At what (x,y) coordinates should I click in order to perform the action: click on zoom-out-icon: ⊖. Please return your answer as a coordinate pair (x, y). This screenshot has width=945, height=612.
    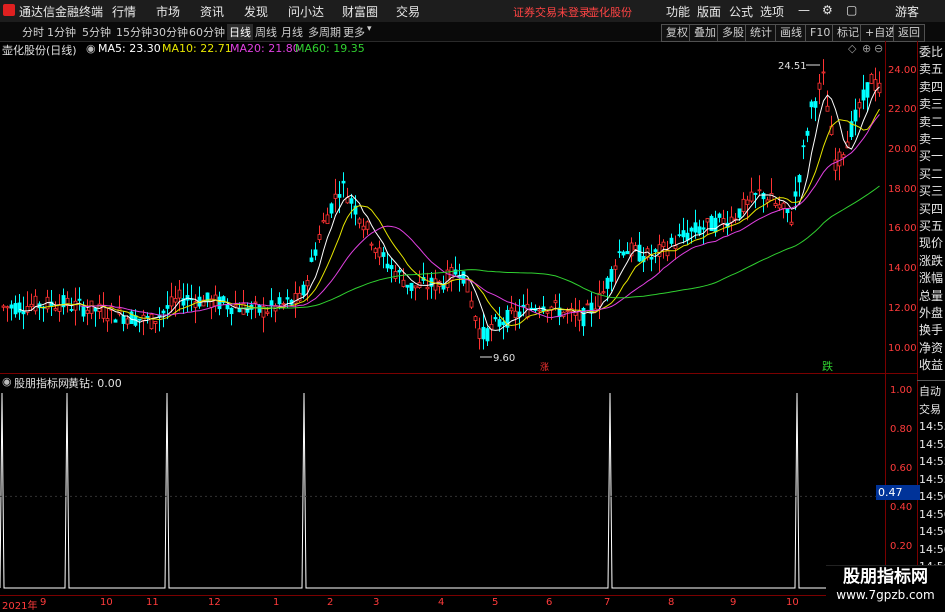
    Looking at the image, I should click on (878, 48).